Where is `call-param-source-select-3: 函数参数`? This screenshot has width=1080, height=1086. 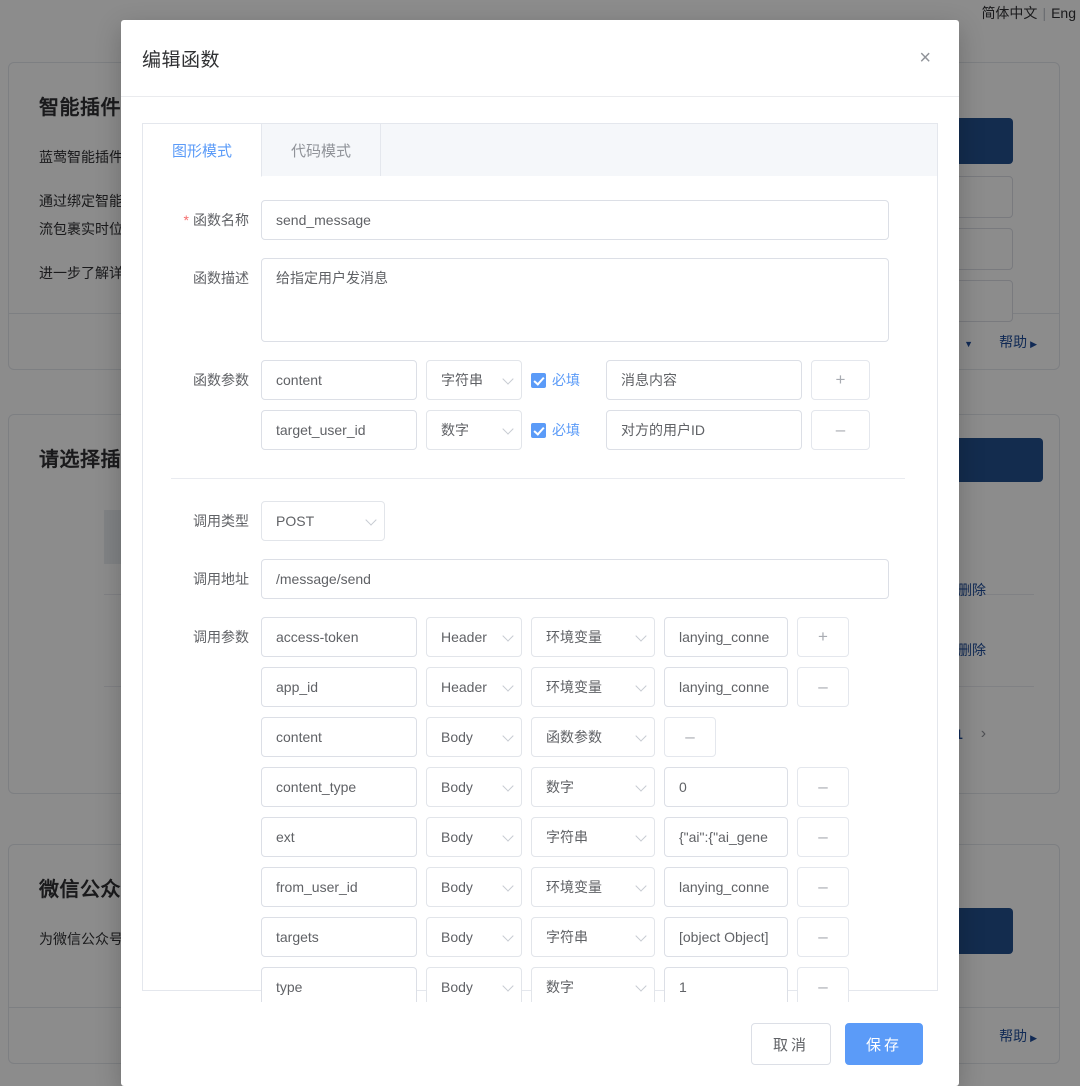 call-param-source-select-3: 函数参数 is located at coordinates (593, 737).